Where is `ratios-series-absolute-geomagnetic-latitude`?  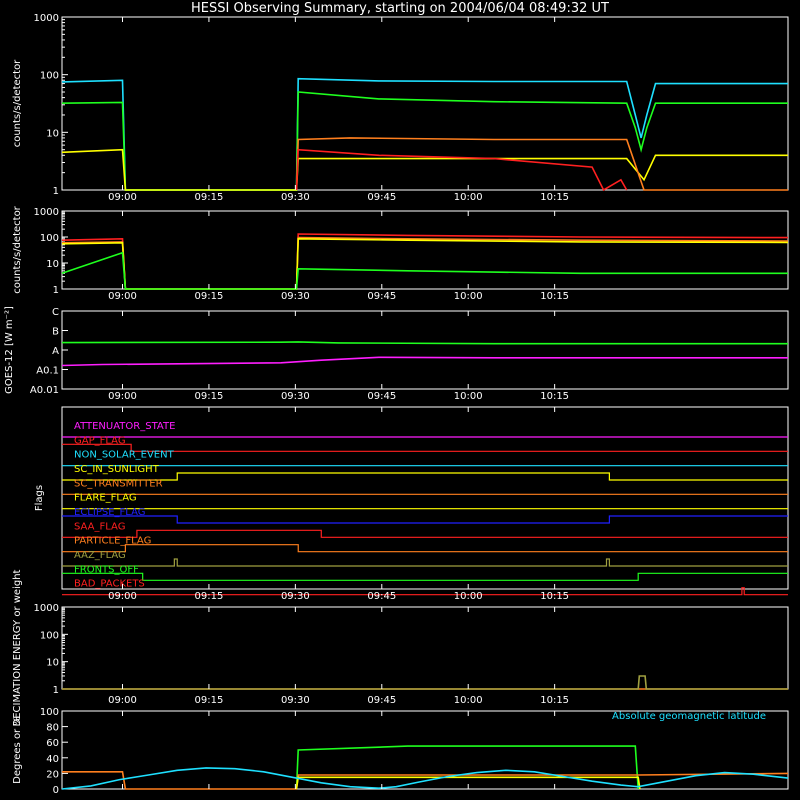 ratios-series-absolute-geomagnetic-latitude is located at coordinates (425, 778).